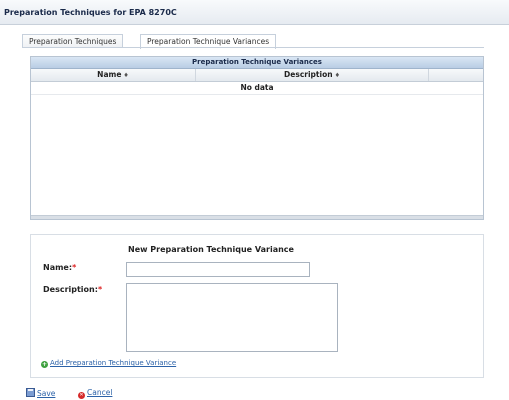 Image resolution: width=509 pixels, height=400 pixels. What do you see at coordinates (257, 88) in the screenshot?
I see `grid-empty-message: No data` at bounding box center [257, 88].